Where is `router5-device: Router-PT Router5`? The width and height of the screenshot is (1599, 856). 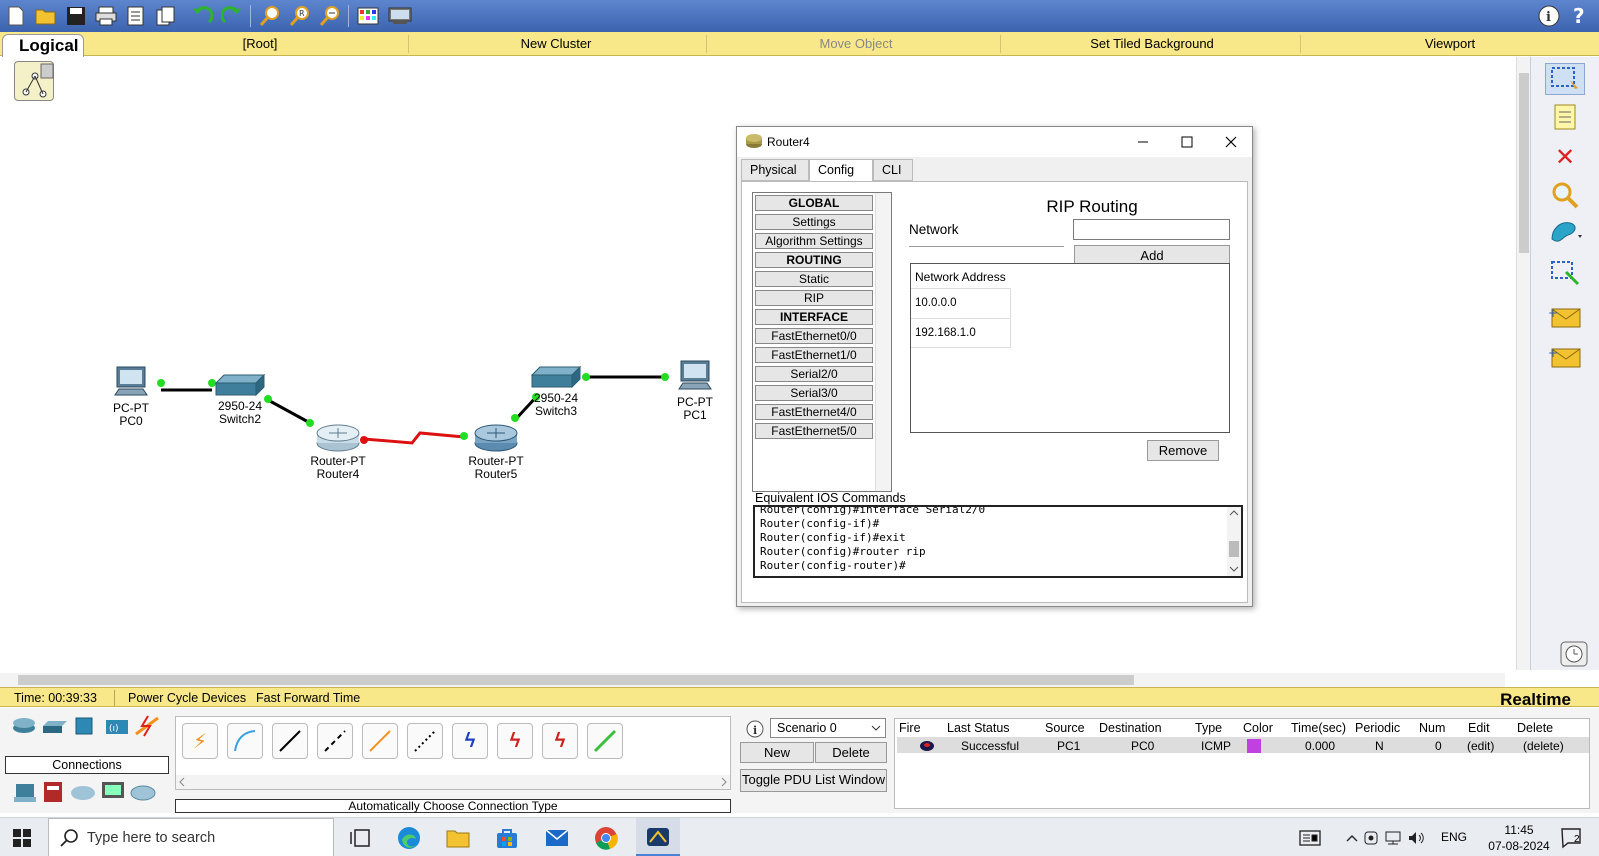 router5-device: Router-PT Router5 is located at coordinates (496, 452).